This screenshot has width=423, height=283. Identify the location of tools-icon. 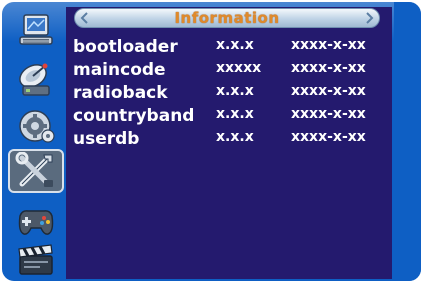
(34, 169).